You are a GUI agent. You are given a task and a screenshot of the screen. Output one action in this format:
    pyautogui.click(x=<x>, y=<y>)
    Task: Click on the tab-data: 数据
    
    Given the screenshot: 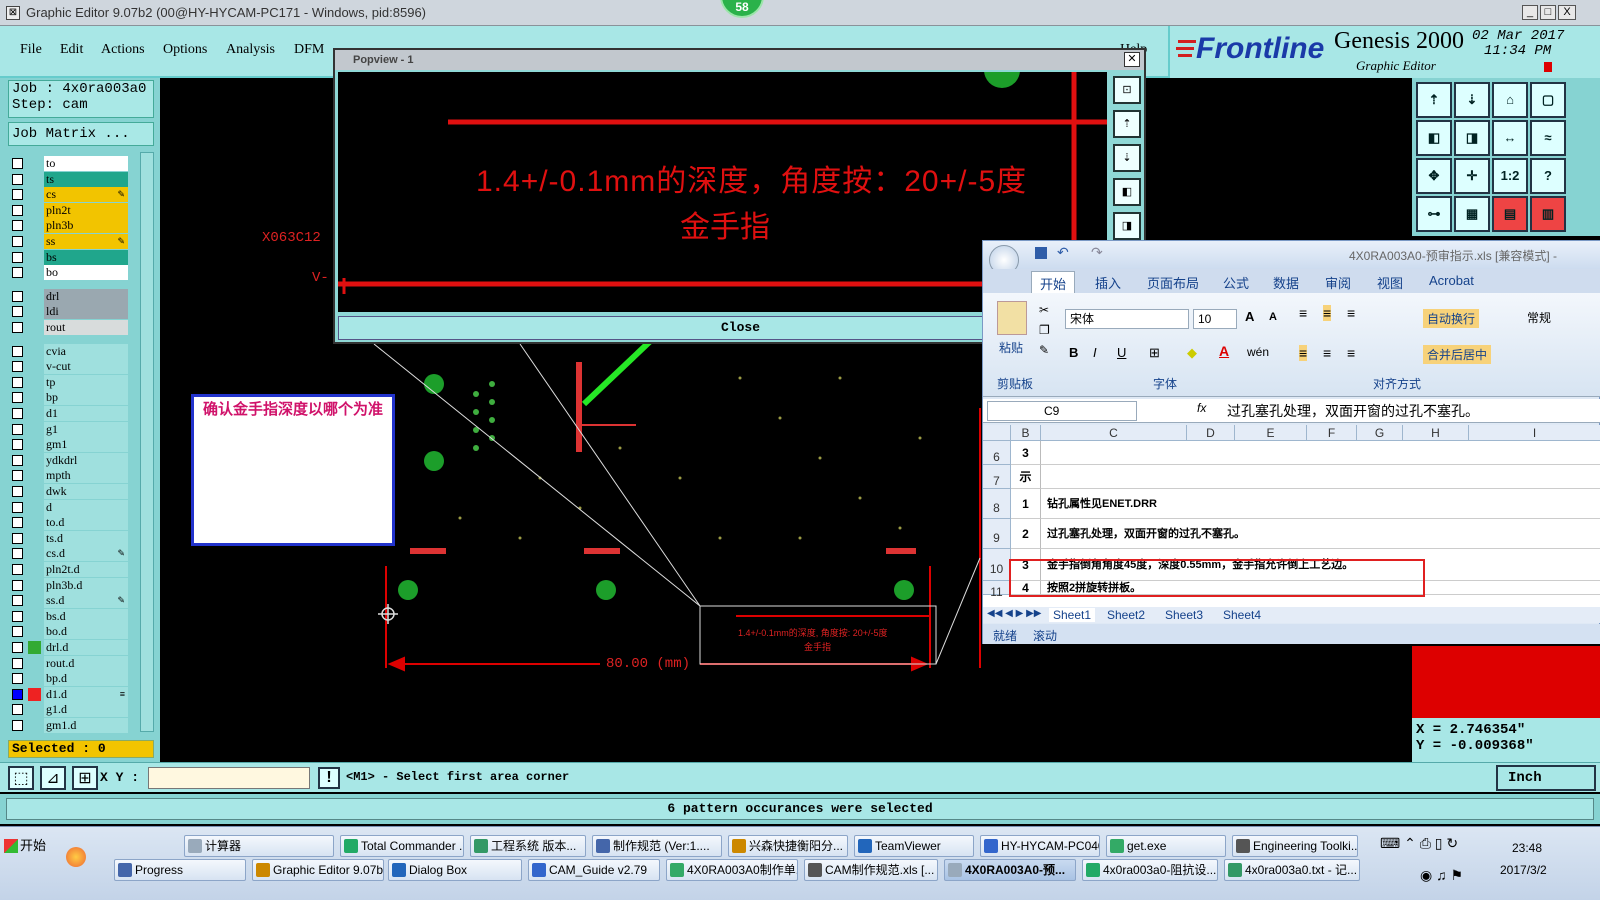 What is the action you would take?
    pyautogui.click(x=1286, y=282)
    